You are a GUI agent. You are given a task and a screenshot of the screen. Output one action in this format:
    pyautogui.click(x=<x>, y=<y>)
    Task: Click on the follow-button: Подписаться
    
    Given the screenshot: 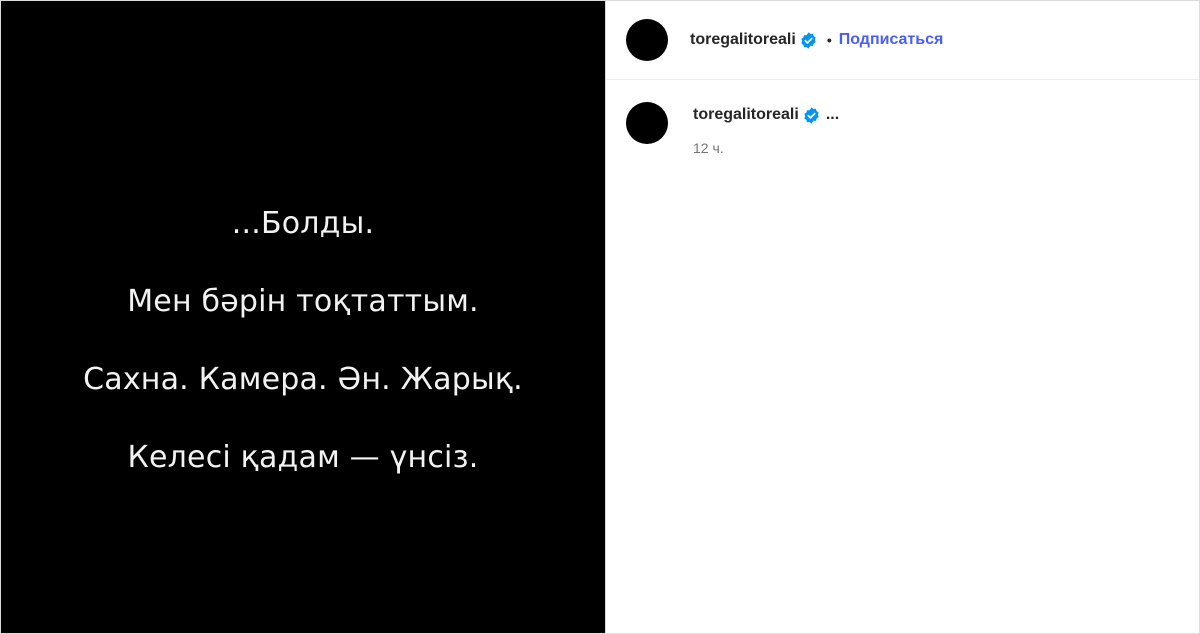 What is the action you would take?
    pyautogui.click(x=891, y=40)
    